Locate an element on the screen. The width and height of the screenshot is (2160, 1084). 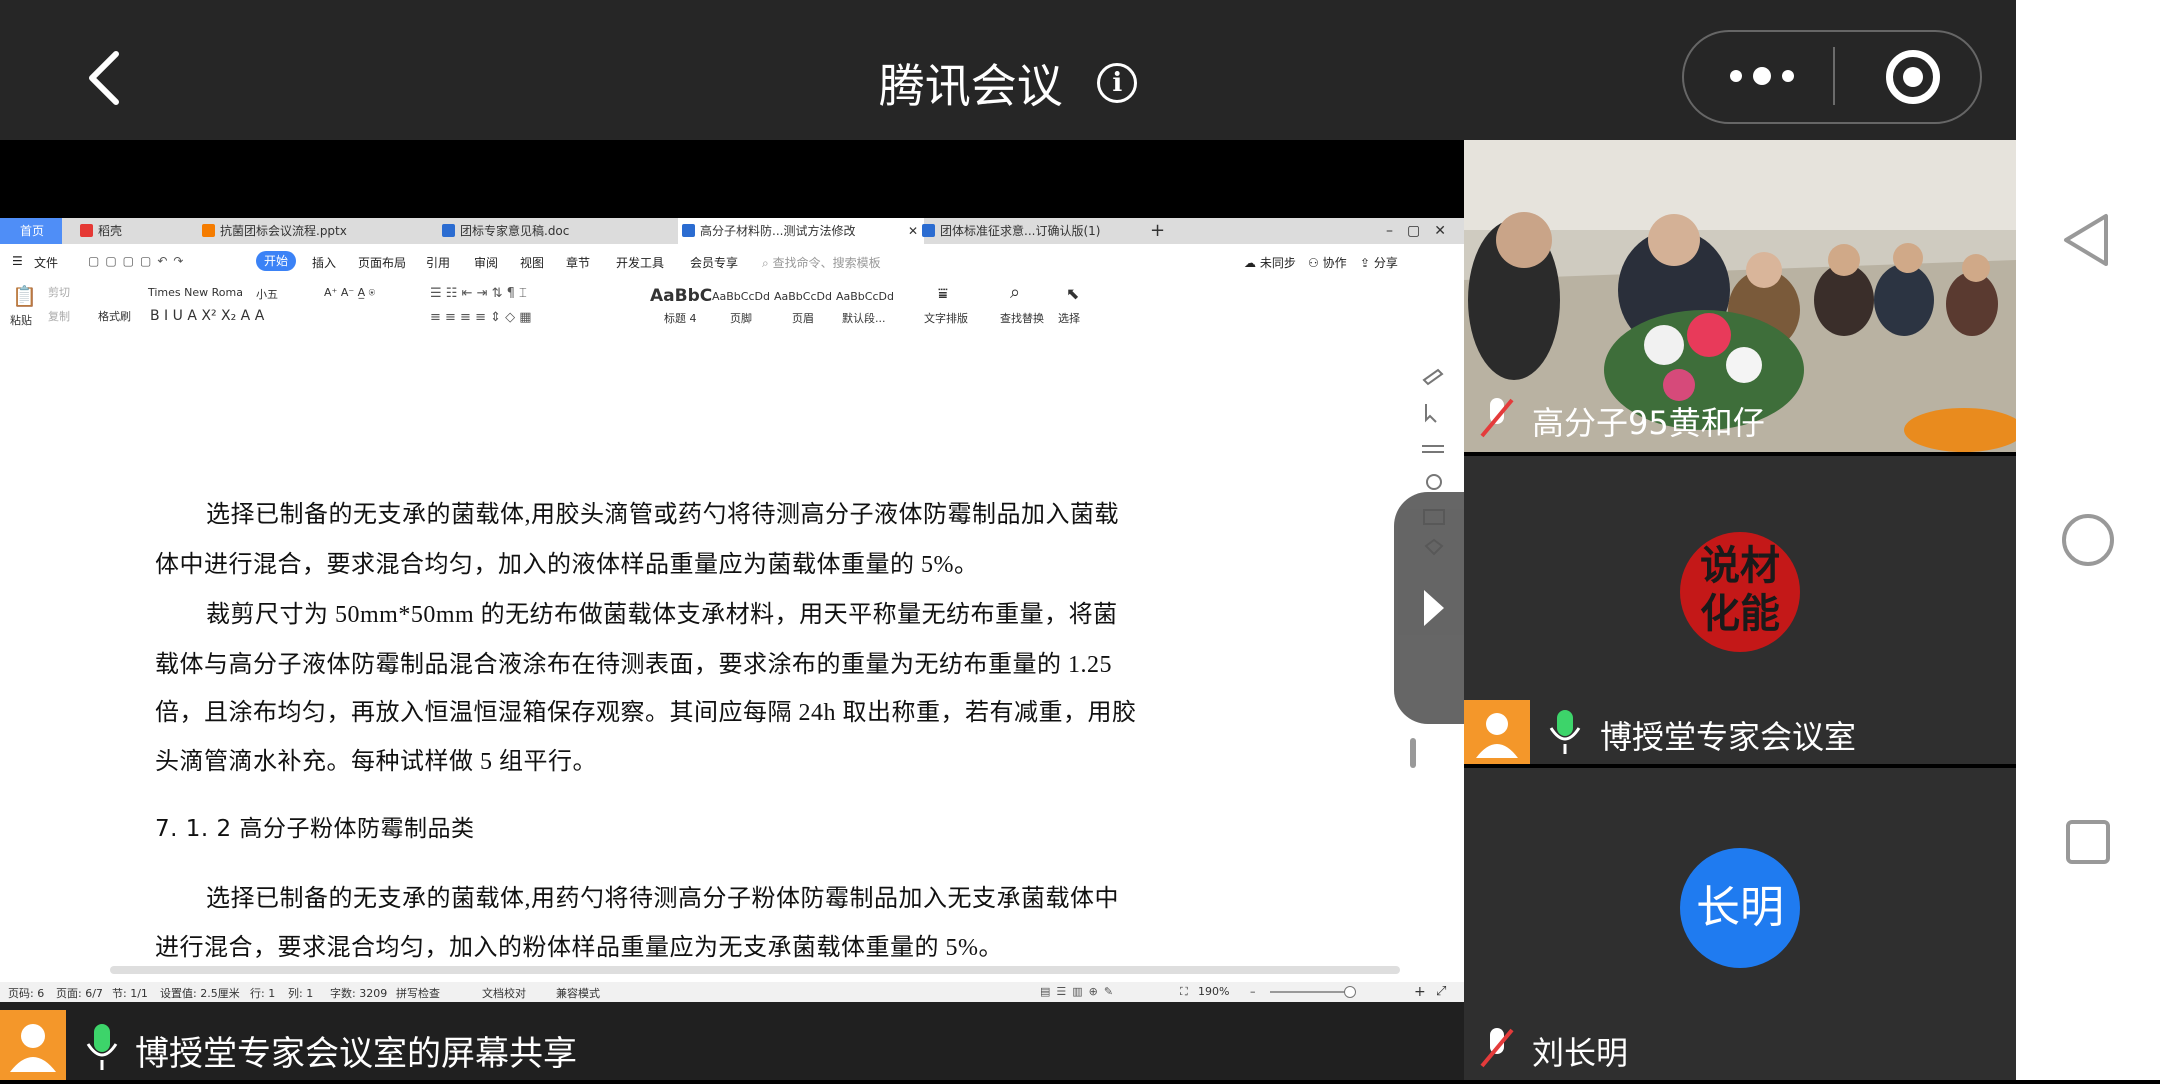
window-controls-icon: –▢✕ is located at coordinates (1423, 231).